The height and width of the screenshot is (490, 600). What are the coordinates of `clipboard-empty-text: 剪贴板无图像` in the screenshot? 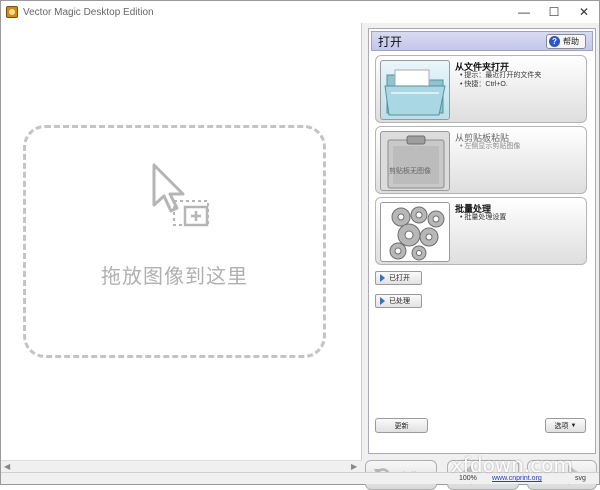 It's located at (410, 171).